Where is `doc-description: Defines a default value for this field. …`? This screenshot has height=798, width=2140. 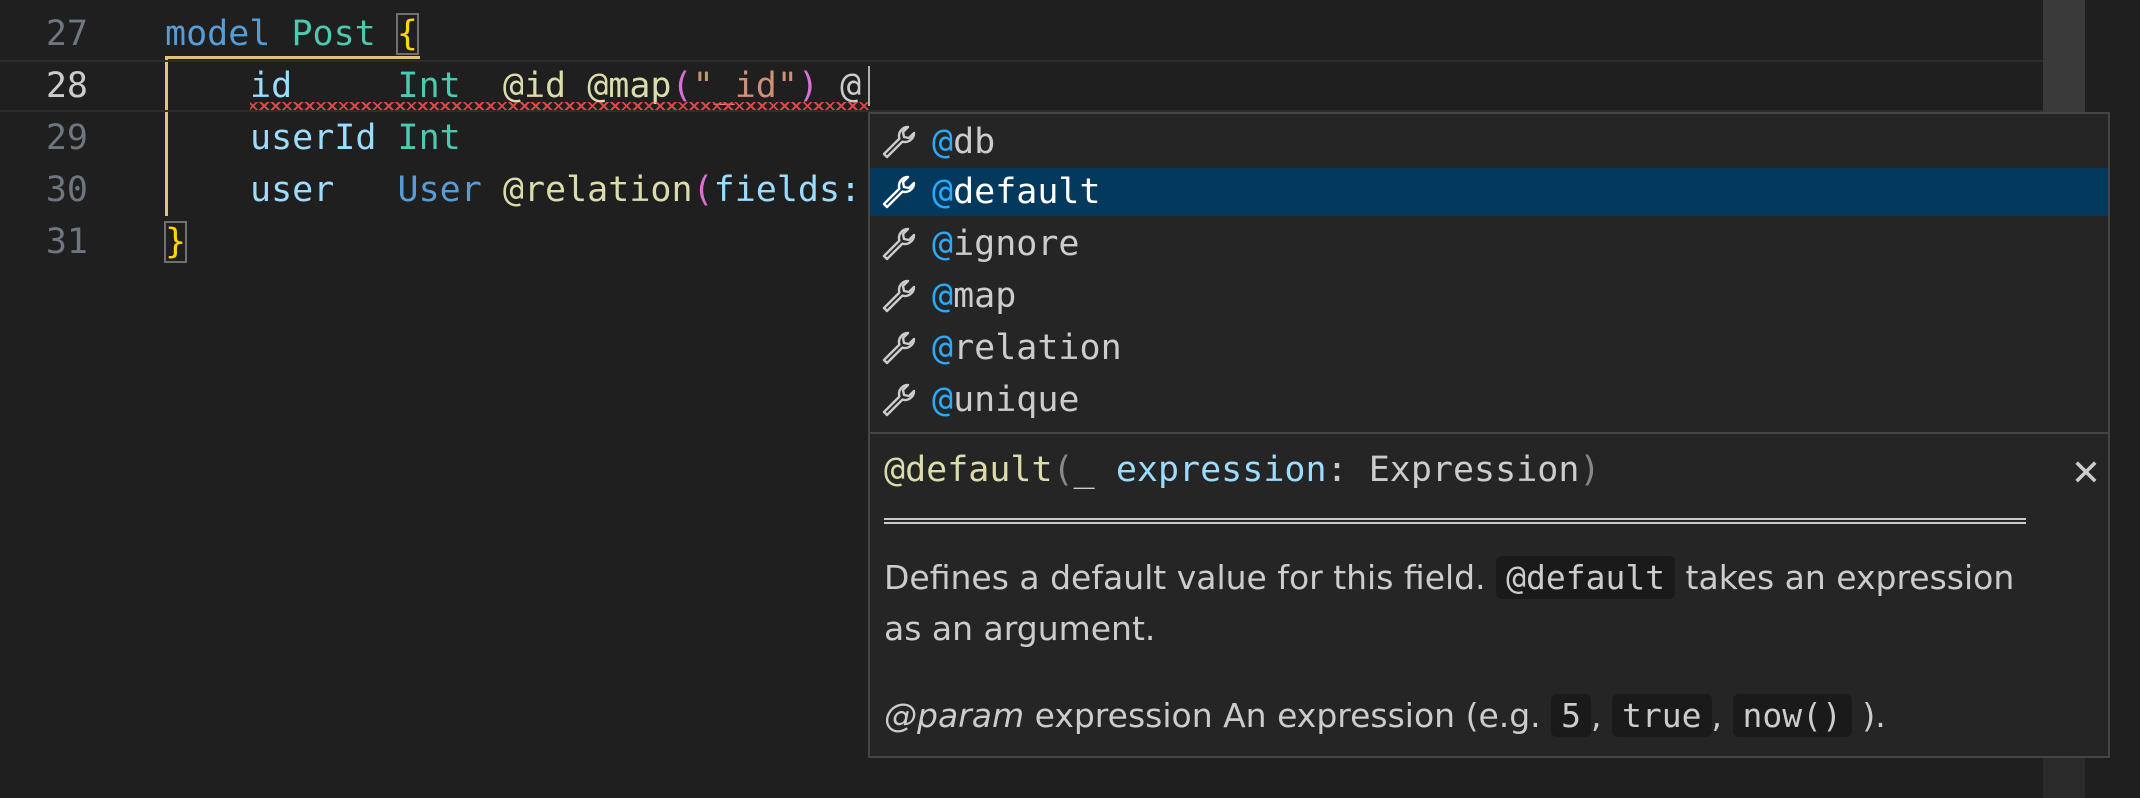
doc-description: Defines a default value for this field. … is located at coordinates (1449, 602).